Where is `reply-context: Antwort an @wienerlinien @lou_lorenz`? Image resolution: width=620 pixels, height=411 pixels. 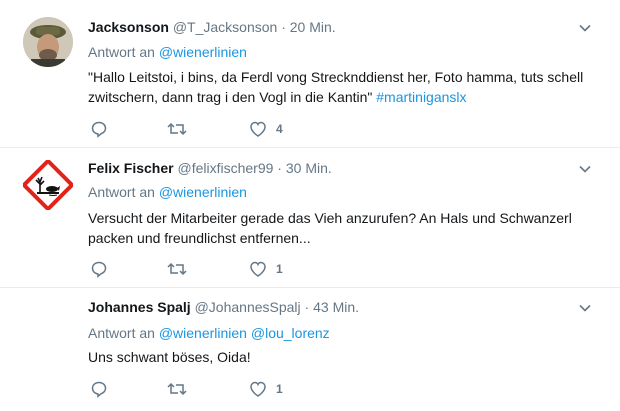
reply-context: Antwort an @wienerlinien @lou_lorenz is located at coordinates (209, 333).